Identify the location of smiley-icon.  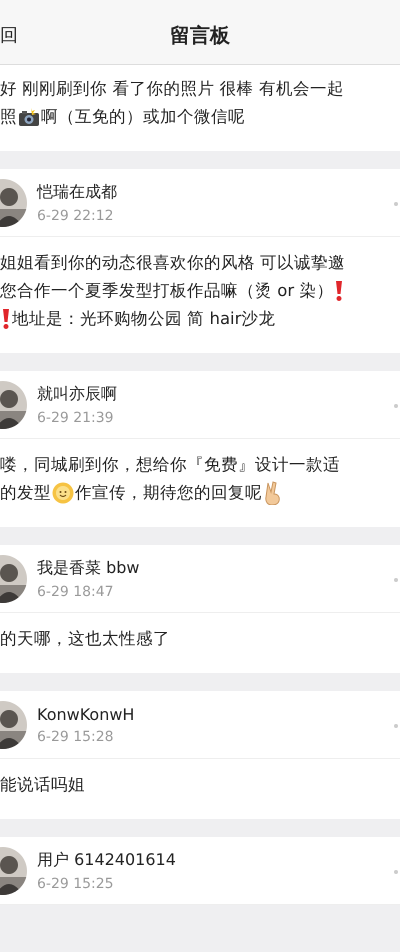
(63, 493).